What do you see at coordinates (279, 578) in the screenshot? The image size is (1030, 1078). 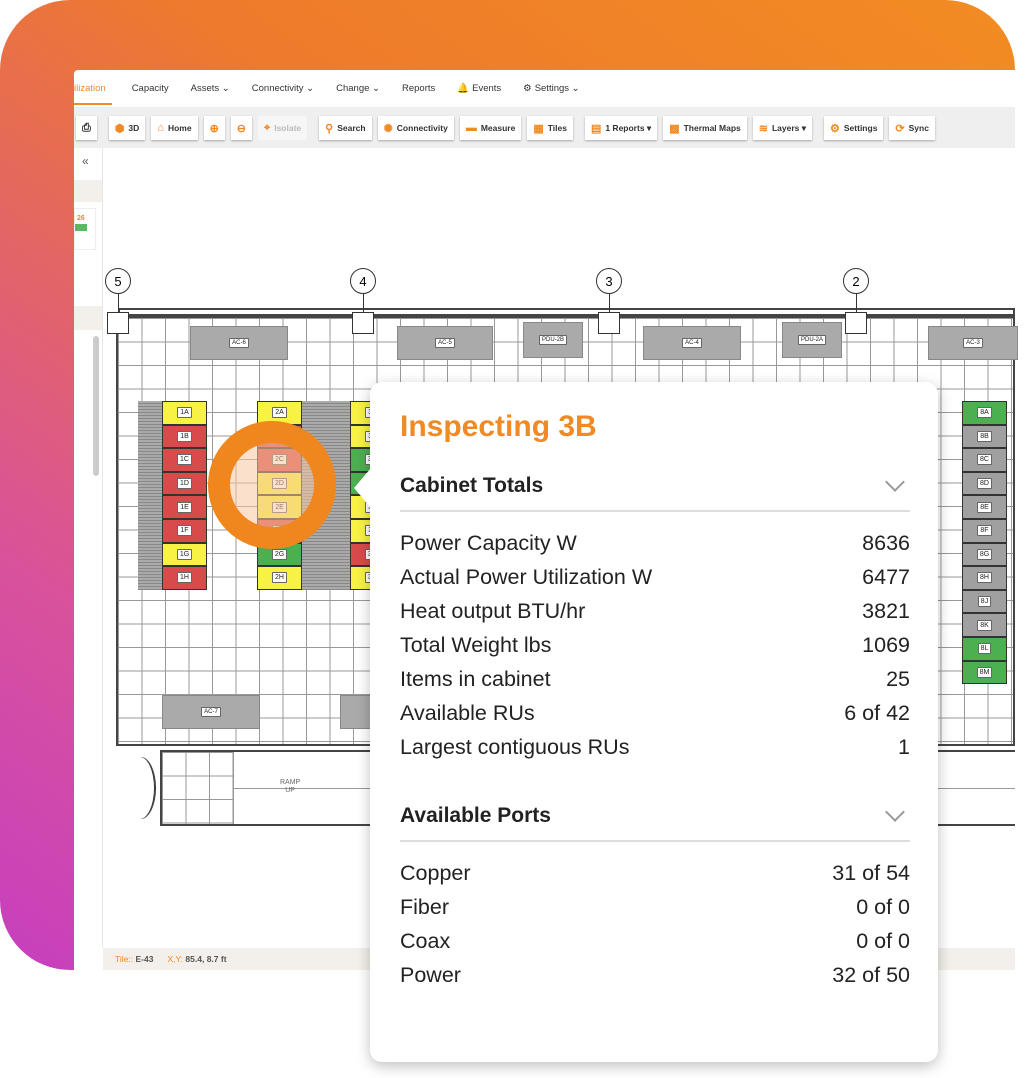 I see `cabinet-2h: 2H` at bounding box center [279, 578].